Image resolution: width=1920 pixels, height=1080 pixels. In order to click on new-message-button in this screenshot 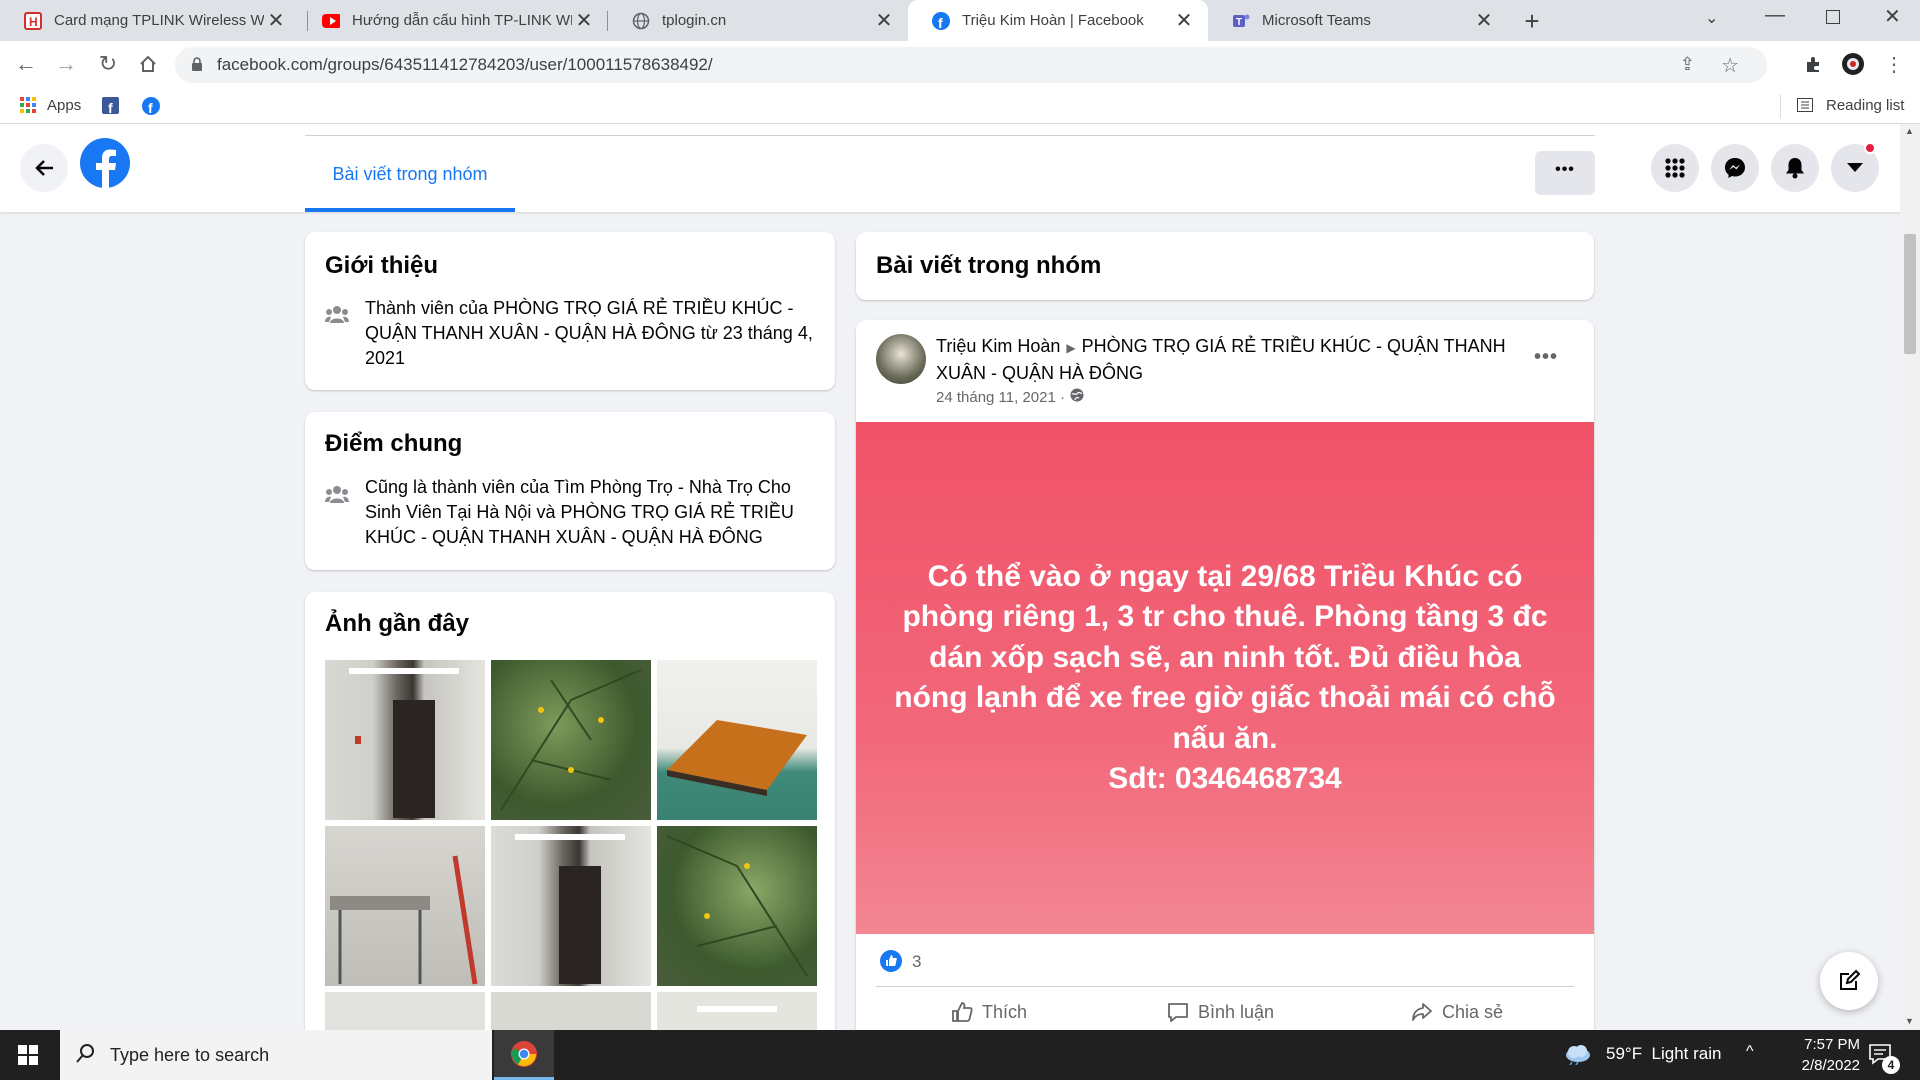, I will do `click(1849, 981)`.